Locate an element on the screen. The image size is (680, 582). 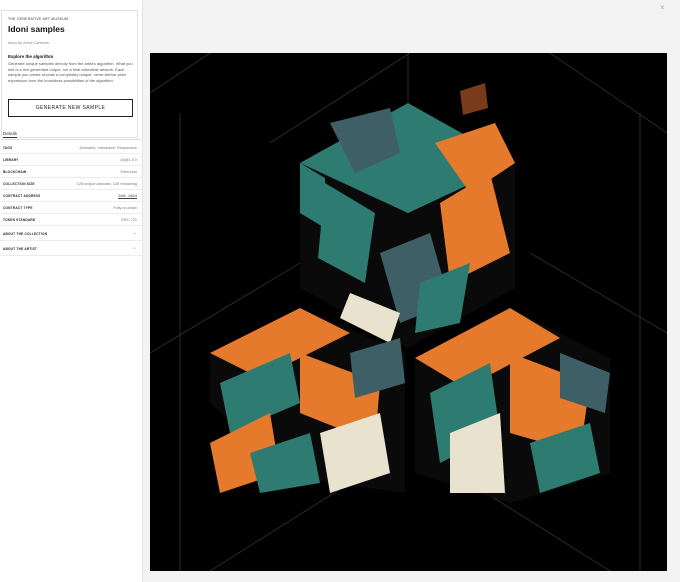
museum-label: THE GENERATIVE ART MUSEUM is located at coordinates (38, 19).